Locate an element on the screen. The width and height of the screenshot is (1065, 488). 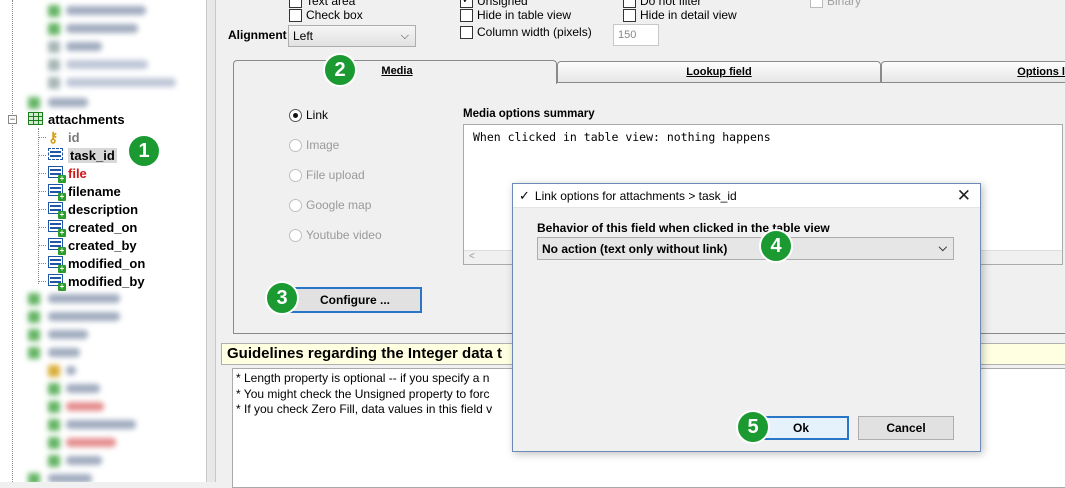
step-badge-3: 3 is located at coordinates (282, 298).